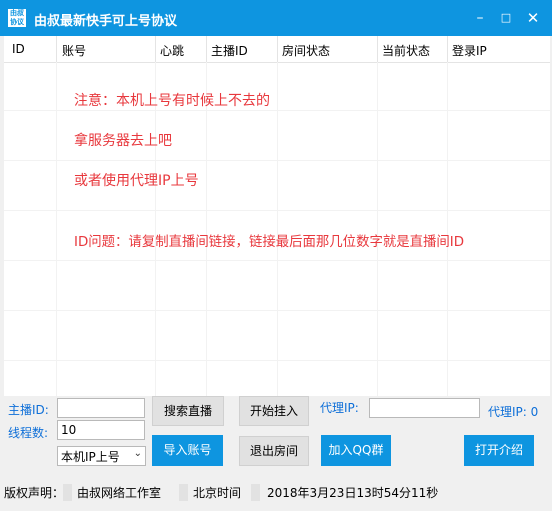  Describe the element at coordinates (34, 493) in the screenshot. I see `copyright-label: 版权声明：` at that location.